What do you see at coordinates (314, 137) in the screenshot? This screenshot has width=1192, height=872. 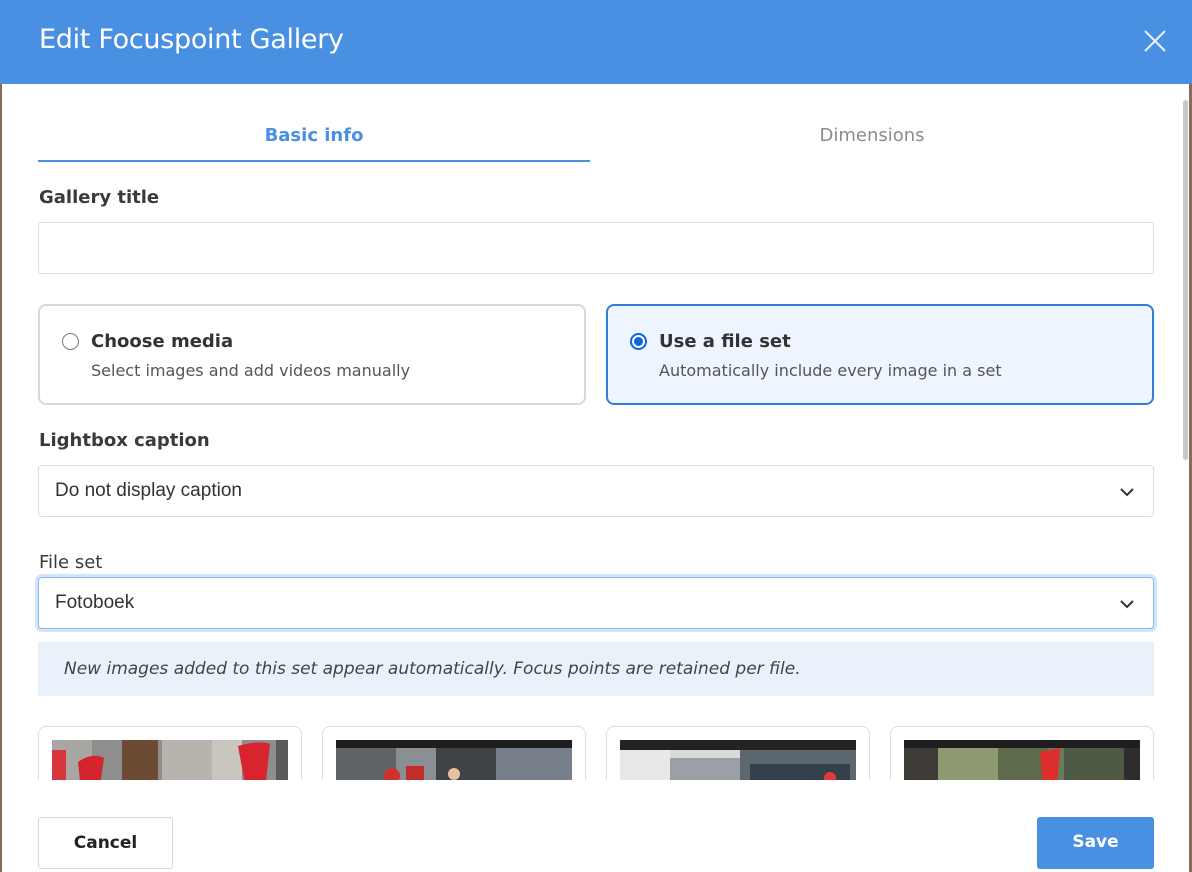 I see `tab-basic-info: Basic info` at bounding box center [314, 137].